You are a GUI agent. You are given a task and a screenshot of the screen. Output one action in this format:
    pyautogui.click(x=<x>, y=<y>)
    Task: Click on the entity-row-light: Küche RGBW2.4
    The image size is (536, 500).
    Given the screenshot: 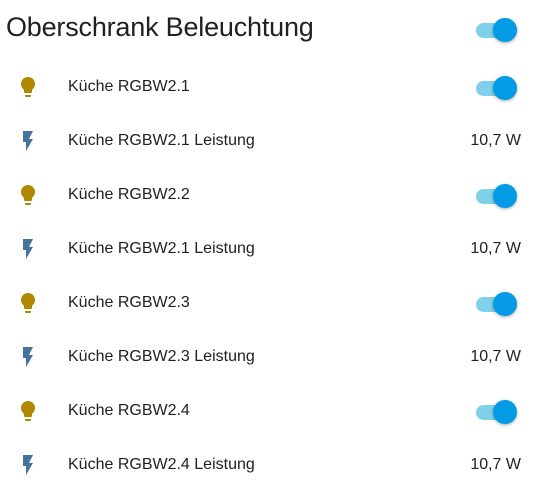 What is the action you would take?
    pyautogui.click(x=268, y=412)
    